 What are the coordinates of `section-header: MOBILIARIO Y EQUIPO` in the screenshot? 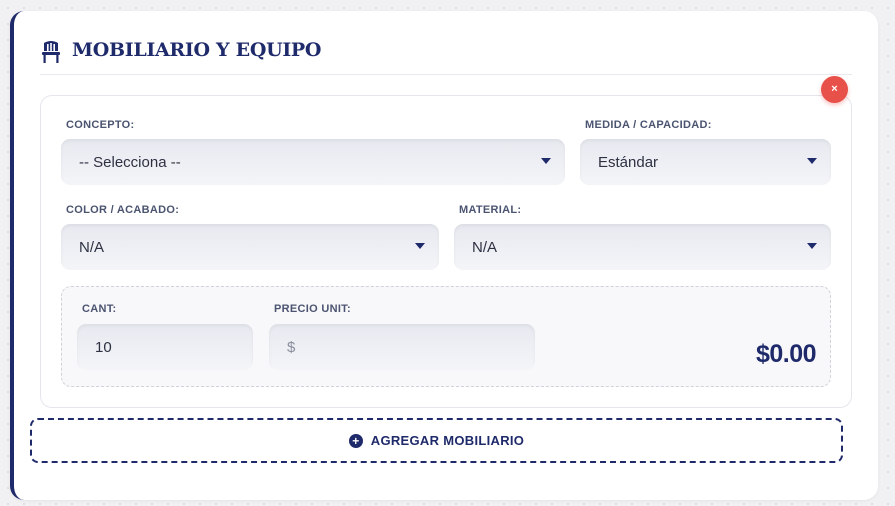 It's located at (446, 56).